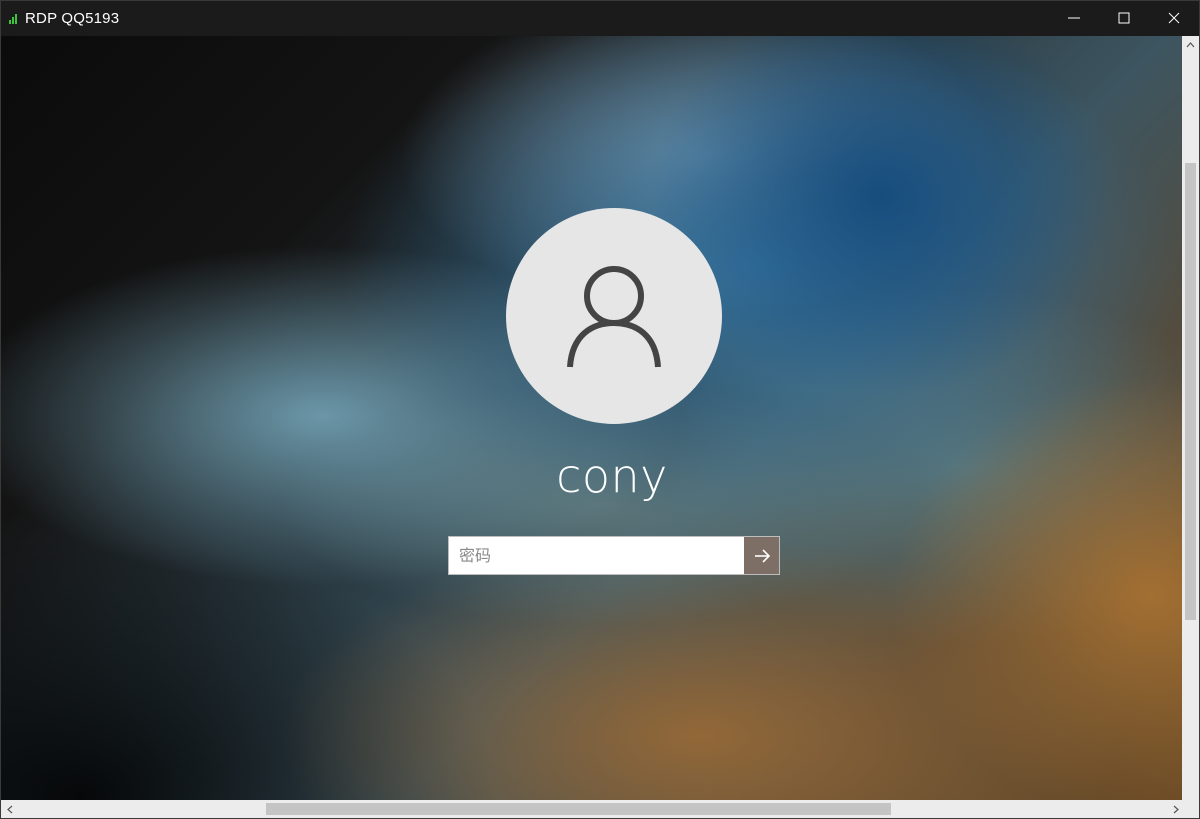 The height and width of the screenshot is (819, 1200). I want to click on minimize-button, so click(1074, 18).